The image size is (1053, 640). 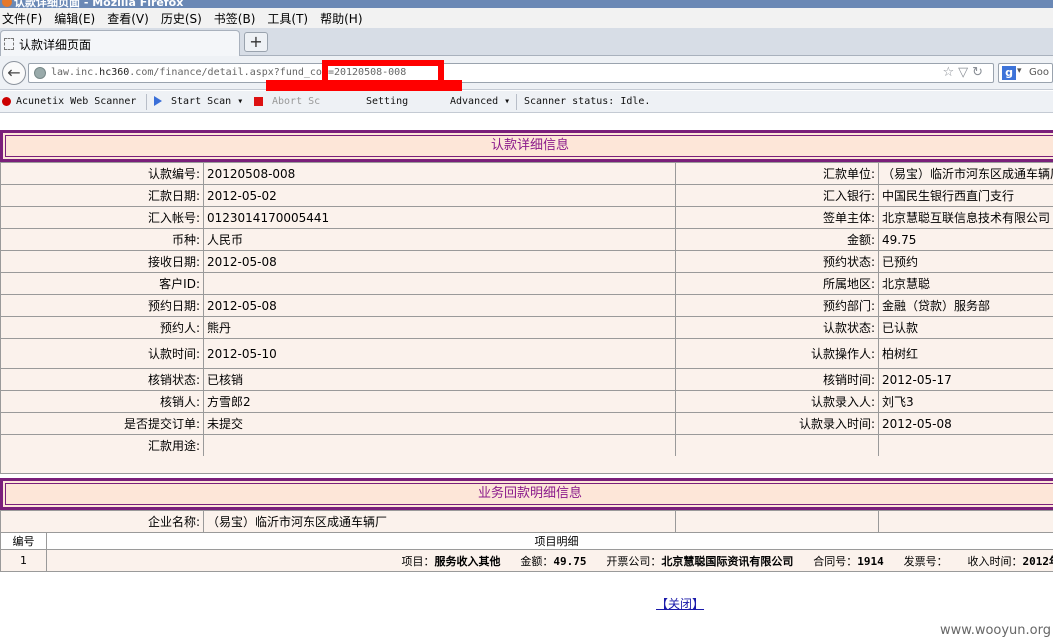 I want to click on company-table: 企业名称: （易宝）临沂市河东区成通车辆厂, so click(x=526, y=521).